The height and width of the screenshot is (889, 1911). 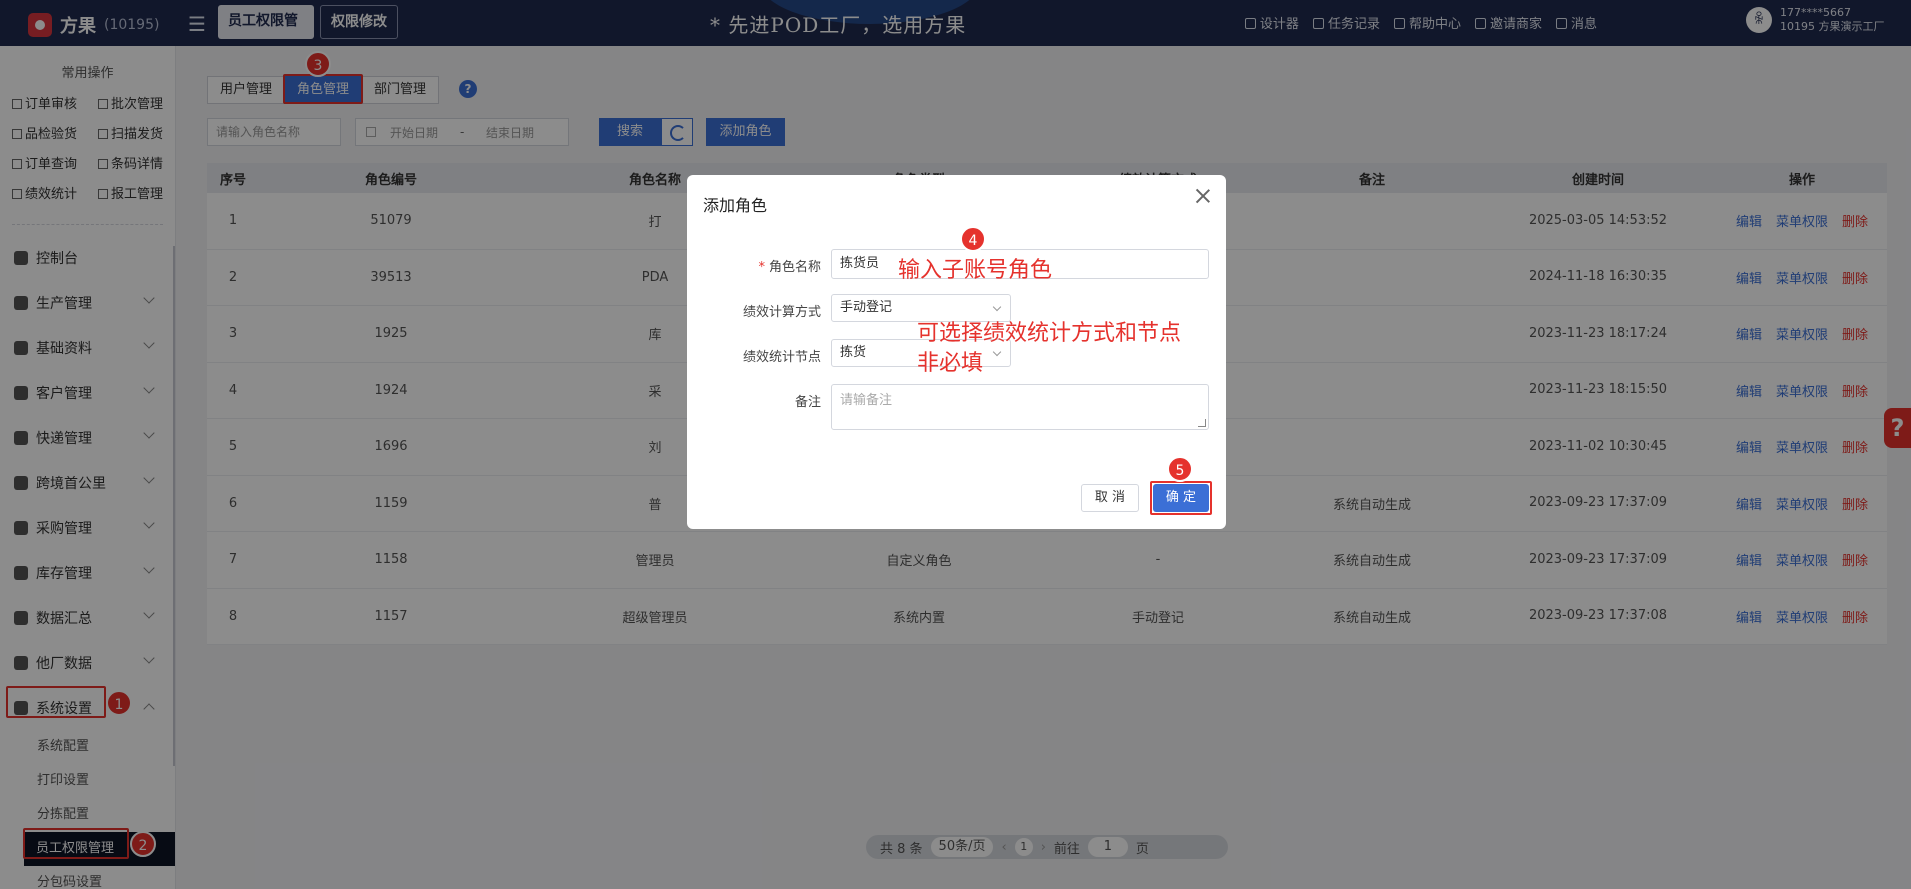 What do you see at coordinates (789, 267) in the screenshot?
I see `role-name-label: * 角色名称` at bounding box center [789, 267].